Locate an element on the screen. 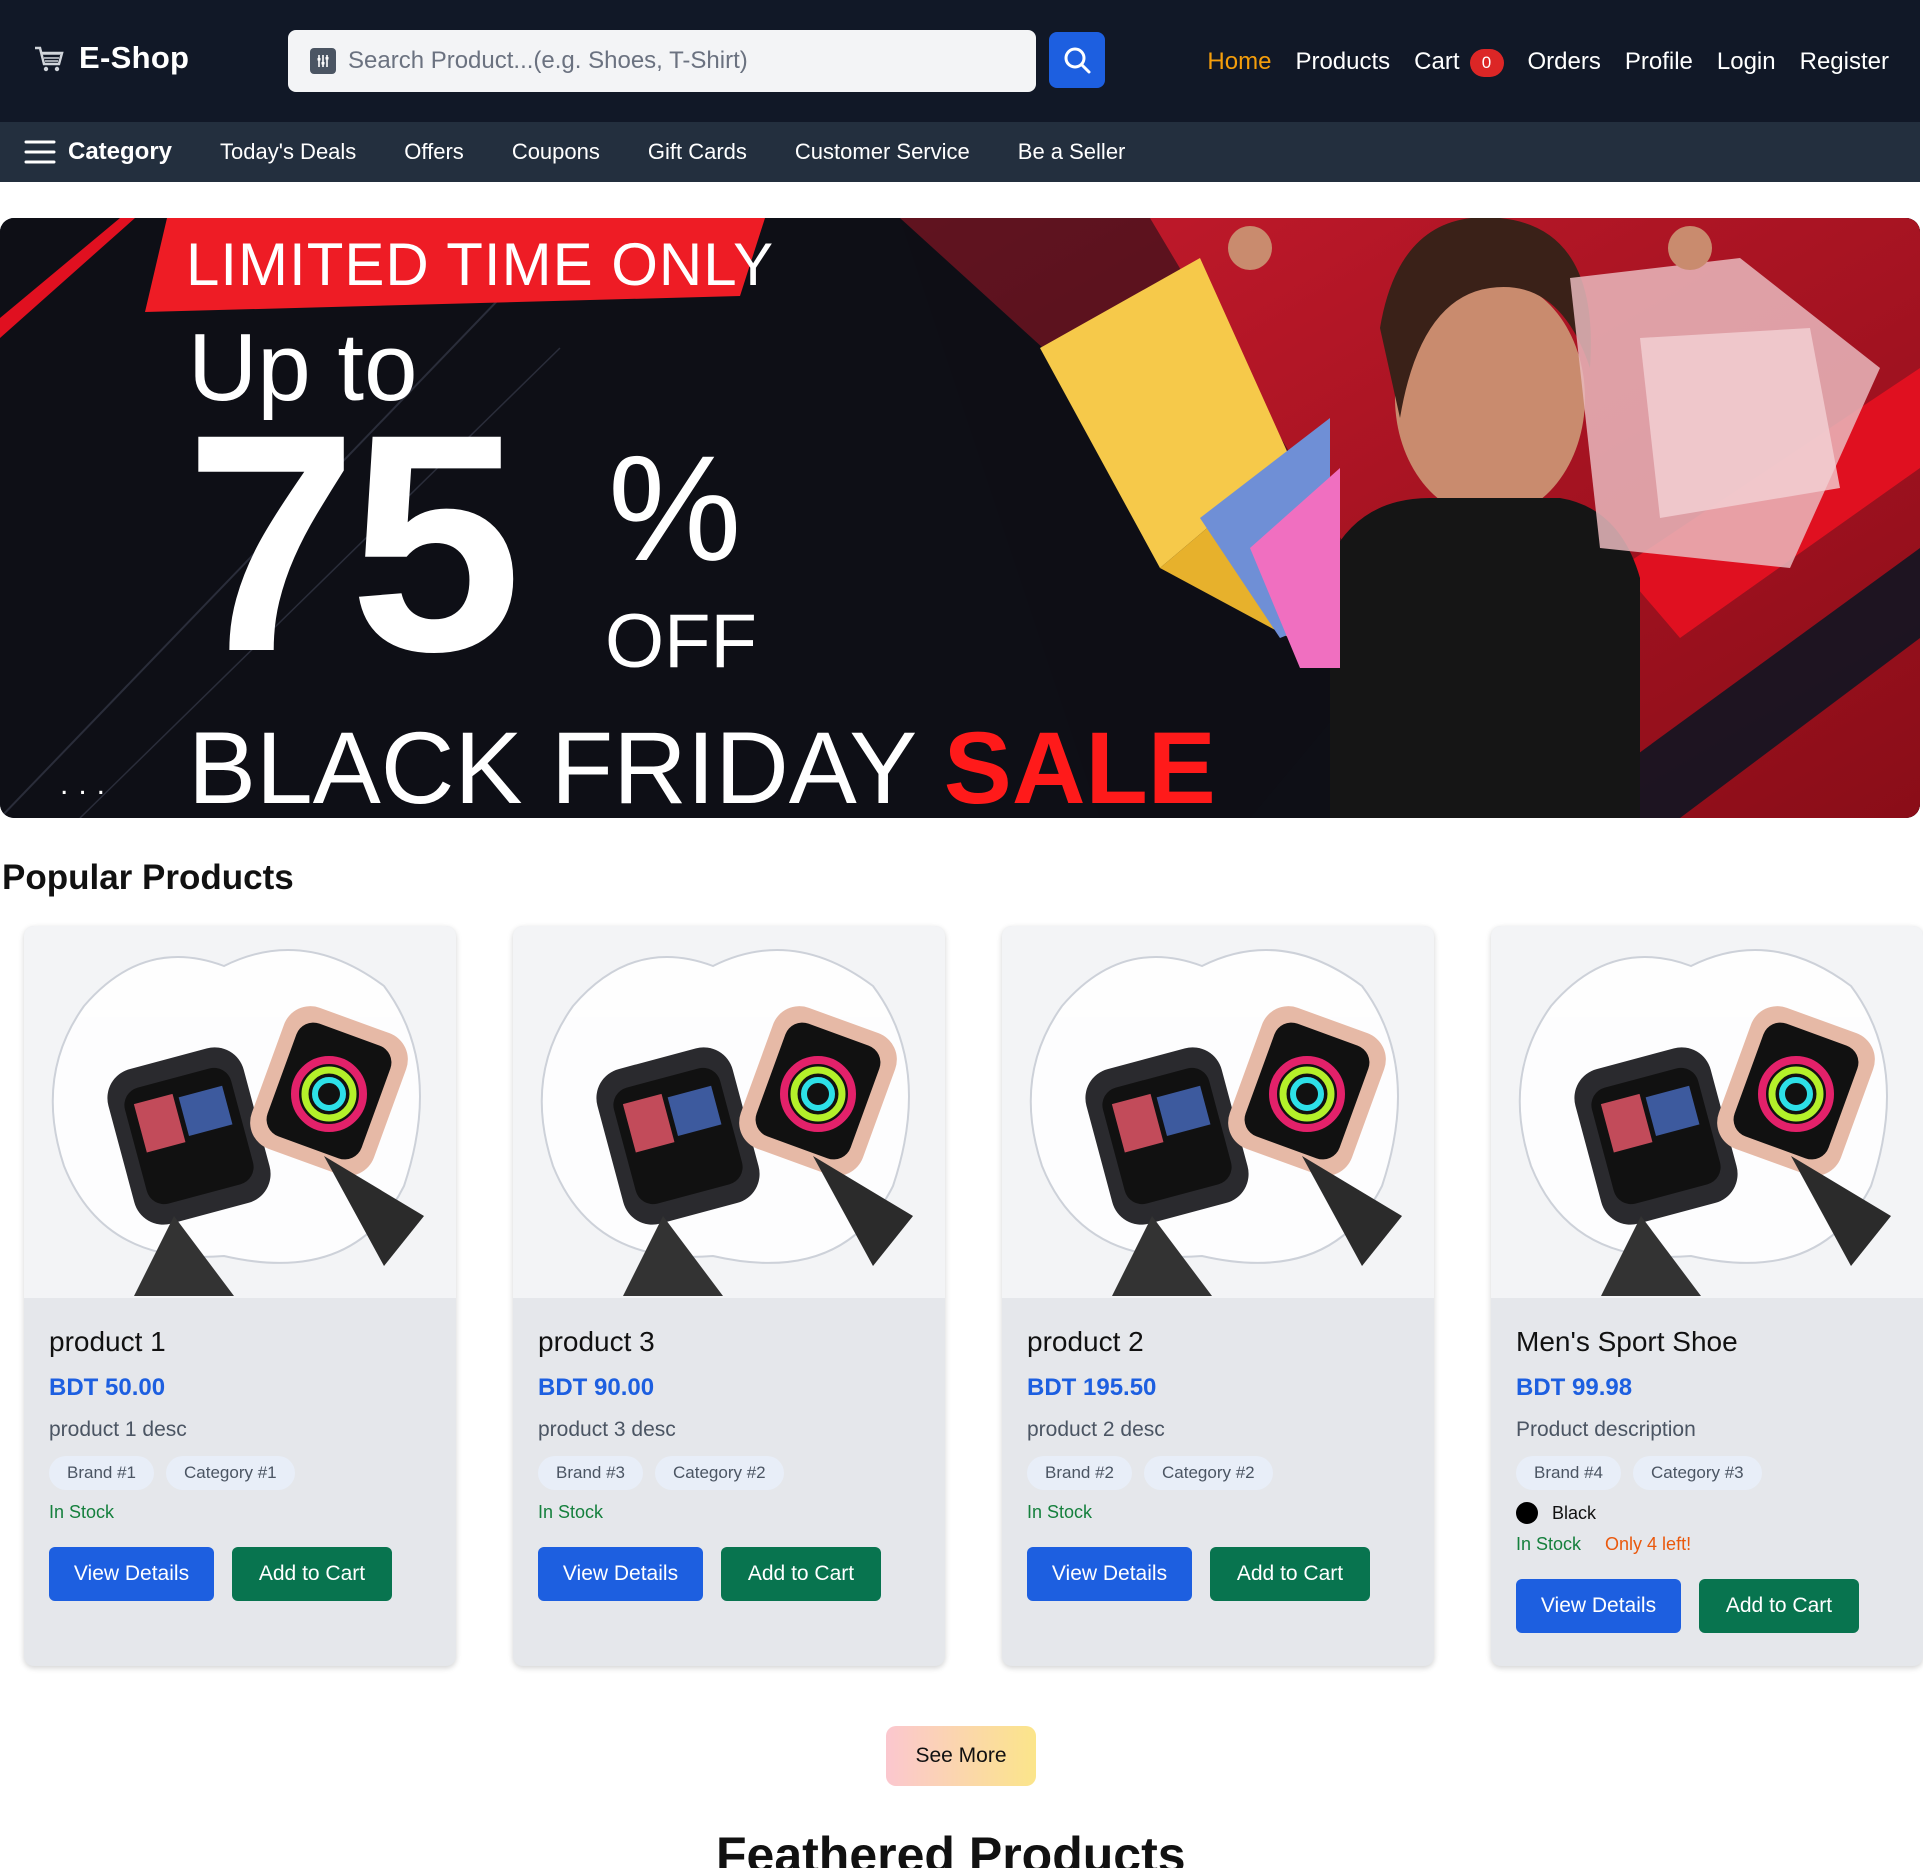 This screenshot has width=1923, height=1868. search-button is located at coordinates (1077, 60).